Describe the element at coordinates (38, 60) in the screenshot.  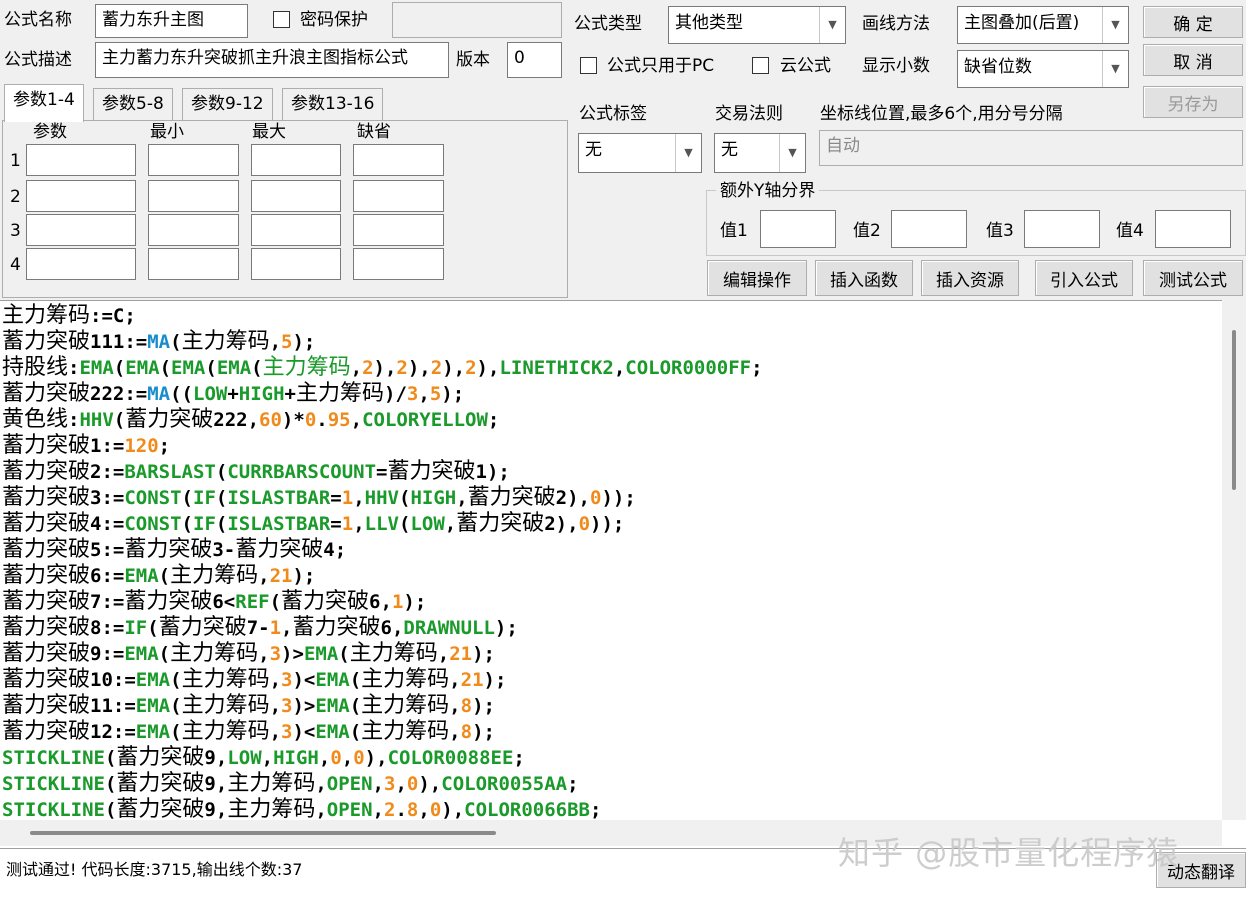
I see `formula-desc-label: 公式描述` at that location.